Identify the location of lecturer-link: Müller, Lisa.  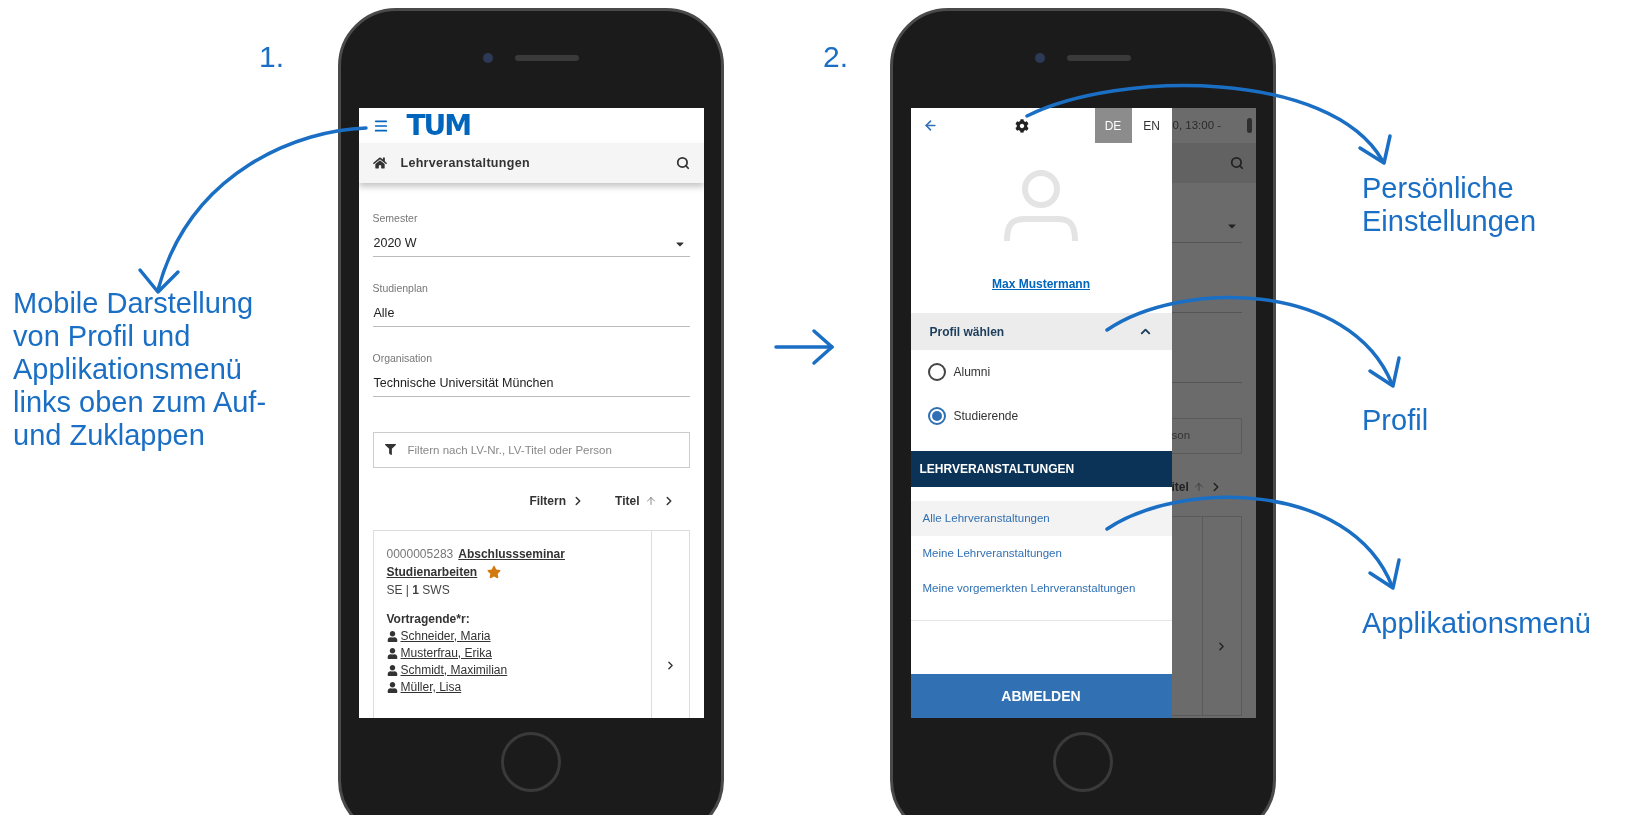
(431, 687).